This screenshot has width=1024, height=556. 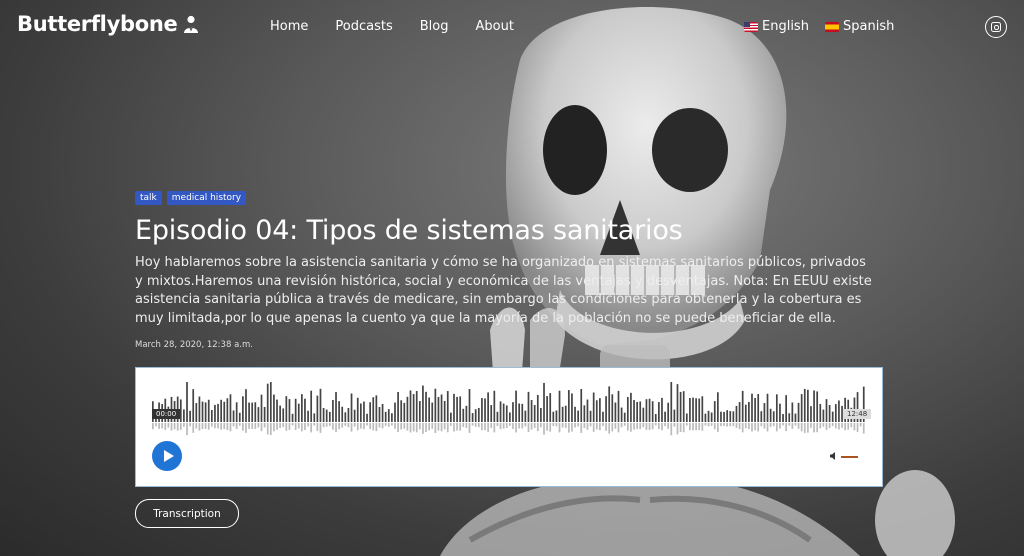 What do you see at coordinates (857, 414) in the screenshot?
I see `duration-time: 12:48` at bounding box center [857, 414].